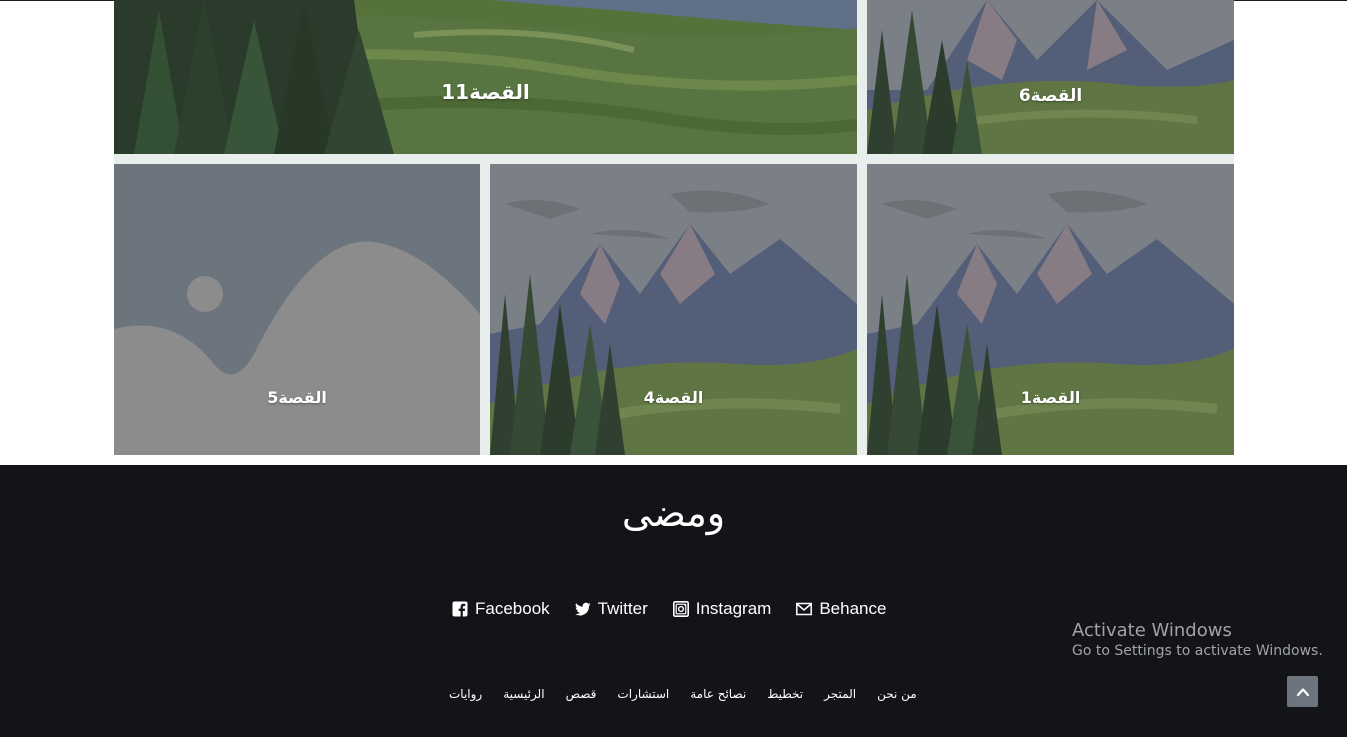 The image size is (1347, 737). I want to click on chevron-up-icon, so click(1302, 691).